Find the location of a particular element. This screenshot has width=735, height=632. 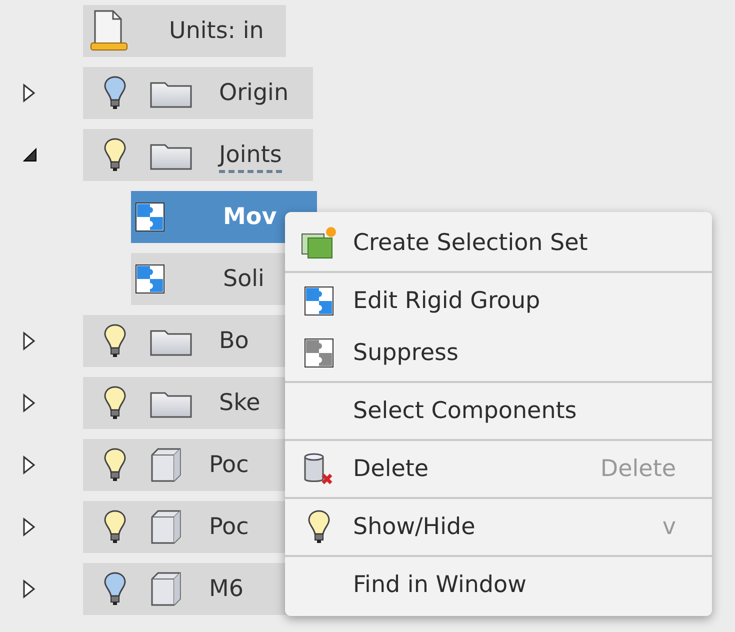

shortcut-label: v is located at coordinates (669, 527).